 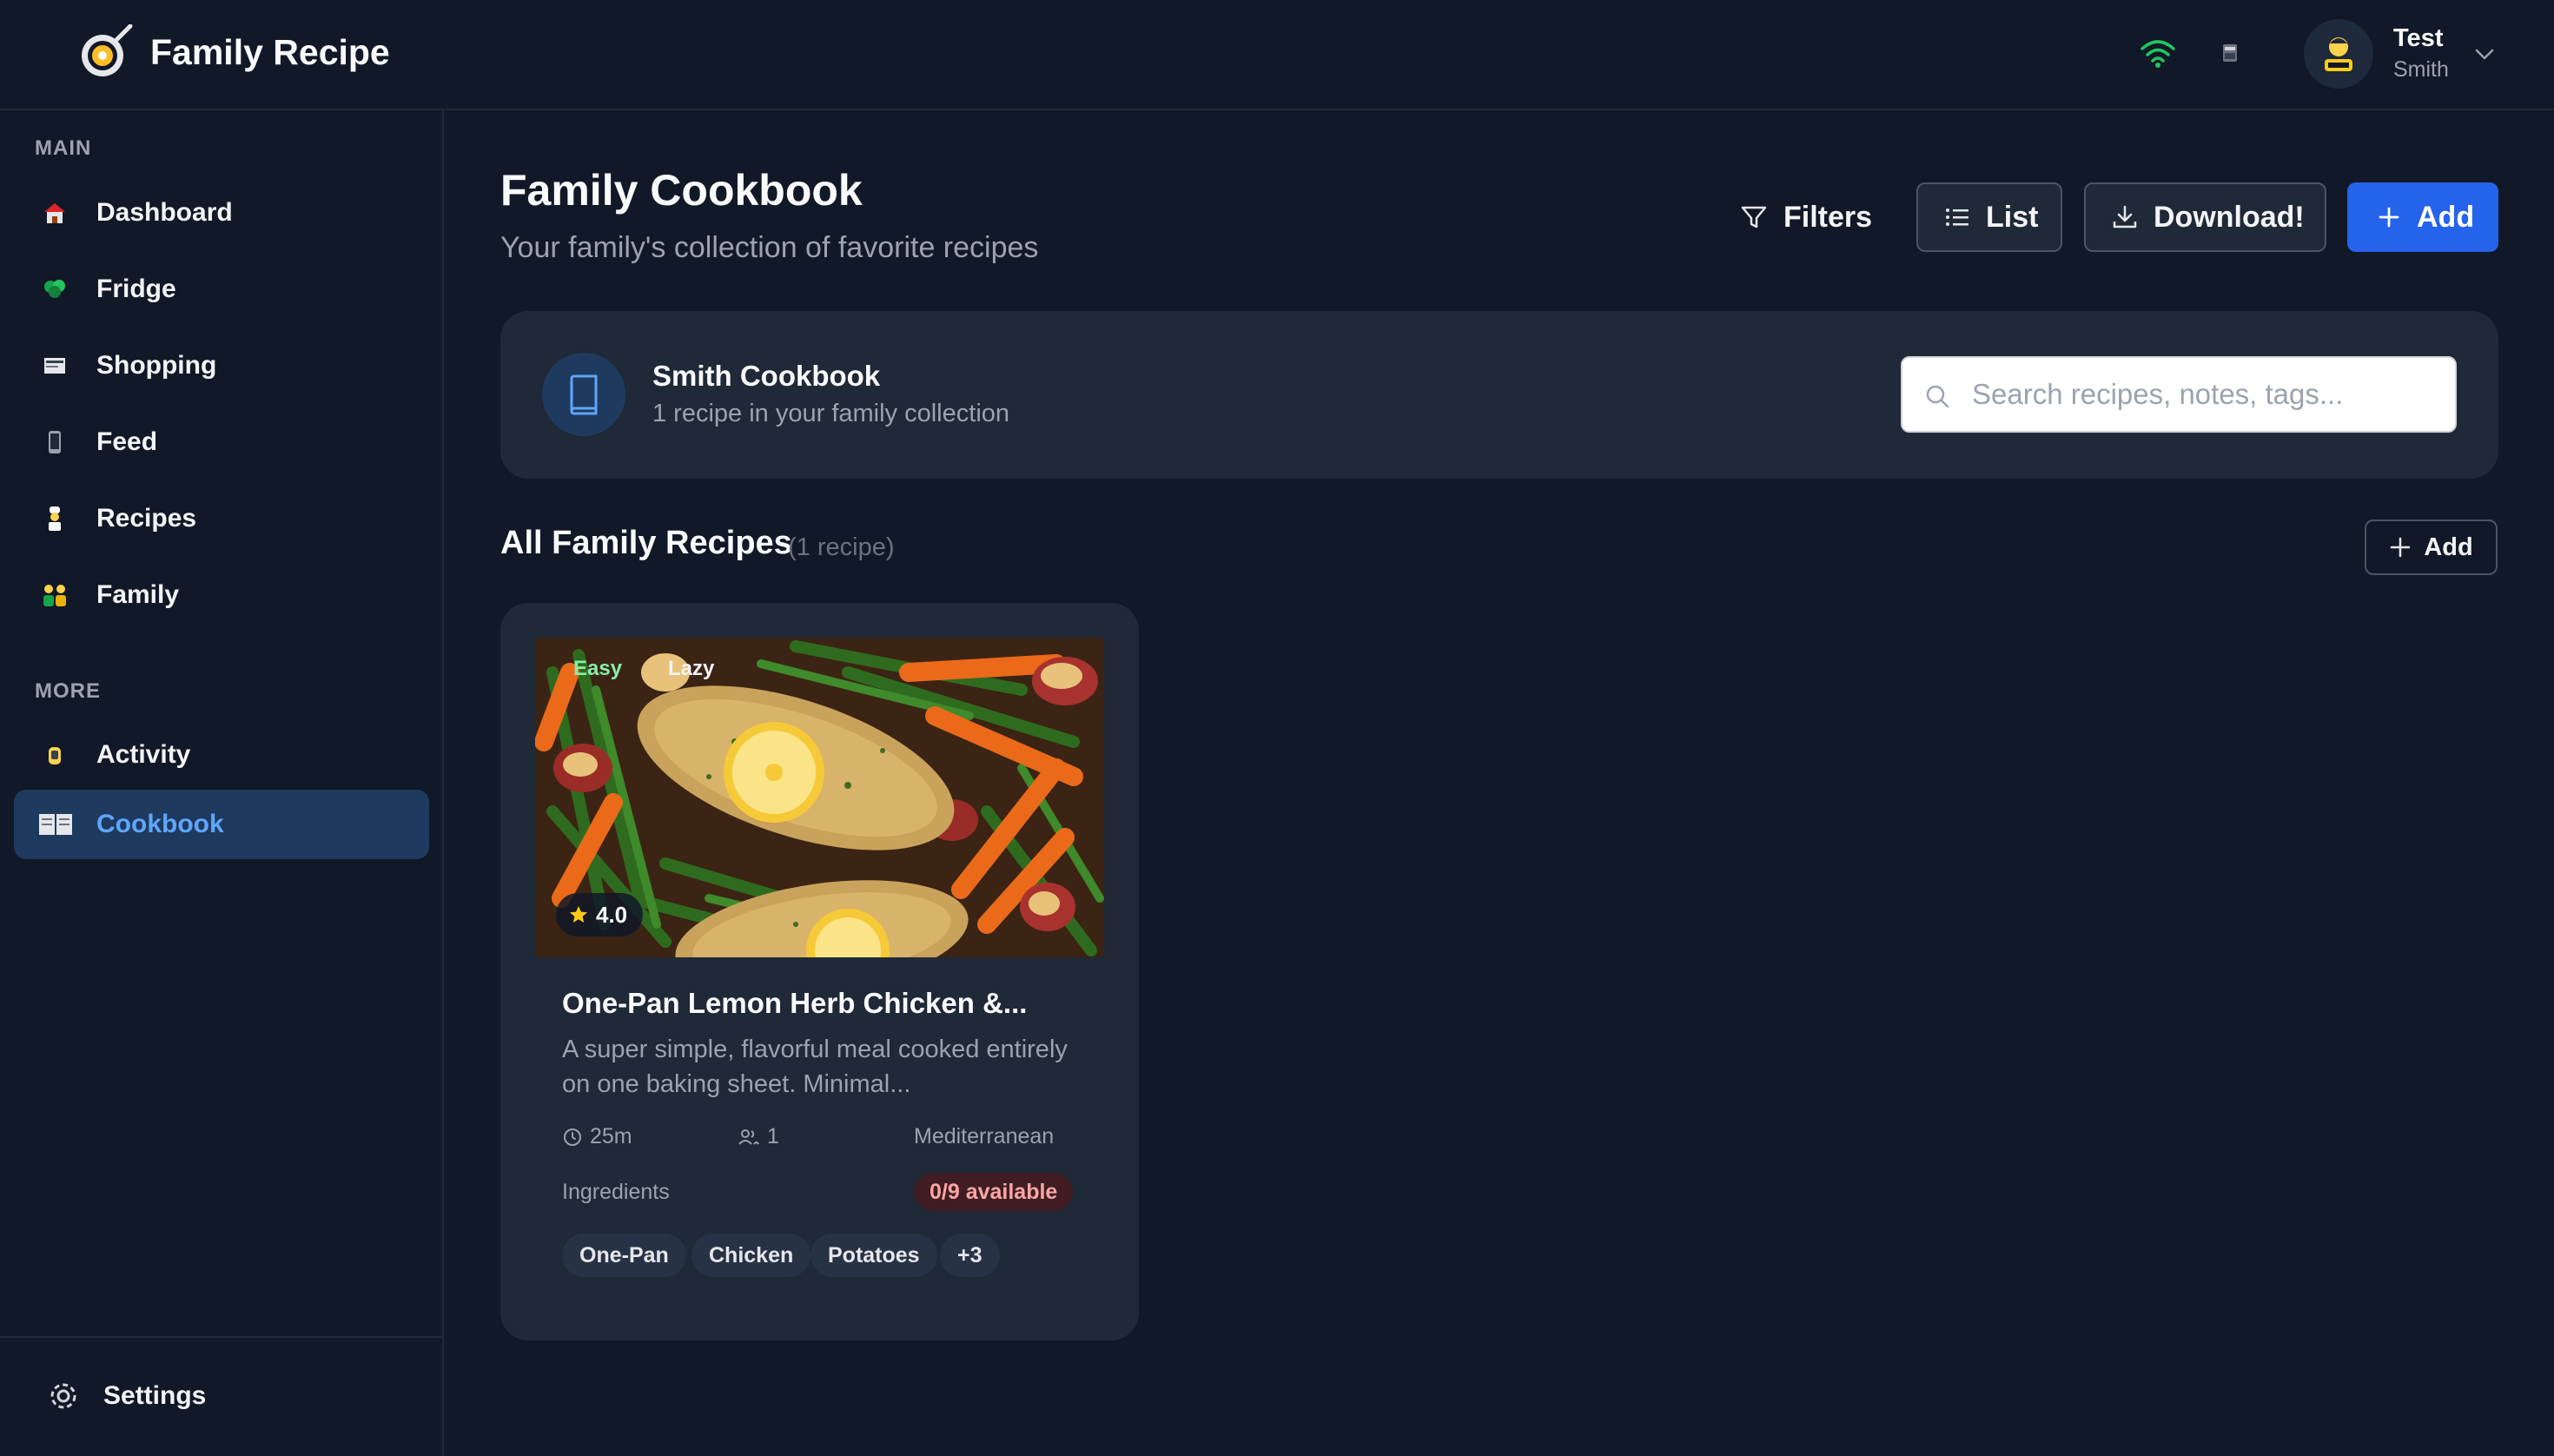 What do you see at coordinates (572, 1137) in the screenshot?
I see `clock-icon` at bounding box center [572, 1137].